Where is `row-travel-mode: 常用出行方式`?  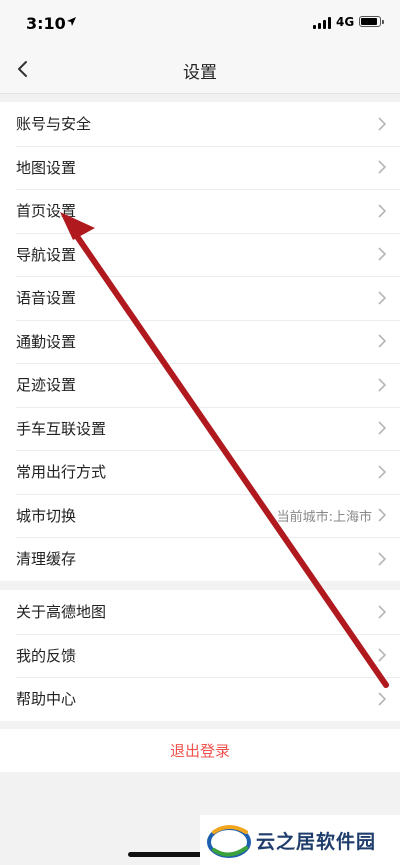
row-travel-mode: 常用出行方式 is located at coordinates (200, 472).